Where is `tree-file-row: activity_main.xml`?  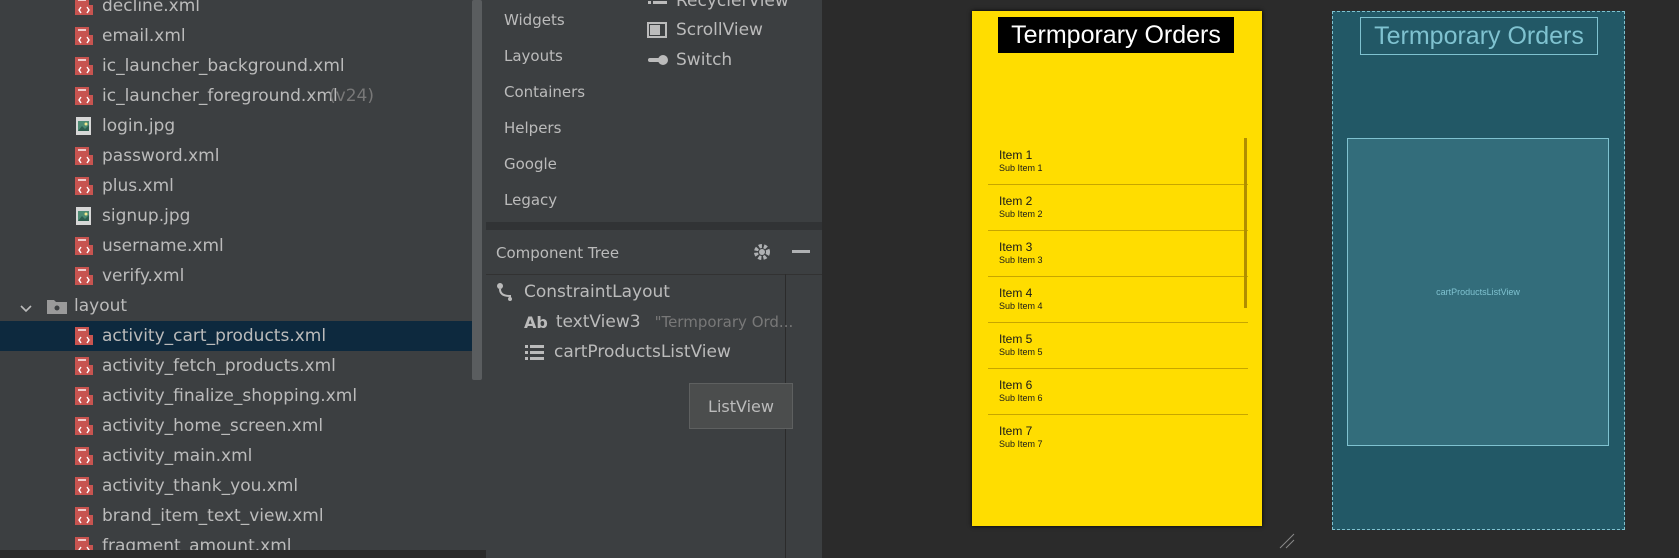 tree-file-row: activity_main.xml is located at coordinates (237, 456).